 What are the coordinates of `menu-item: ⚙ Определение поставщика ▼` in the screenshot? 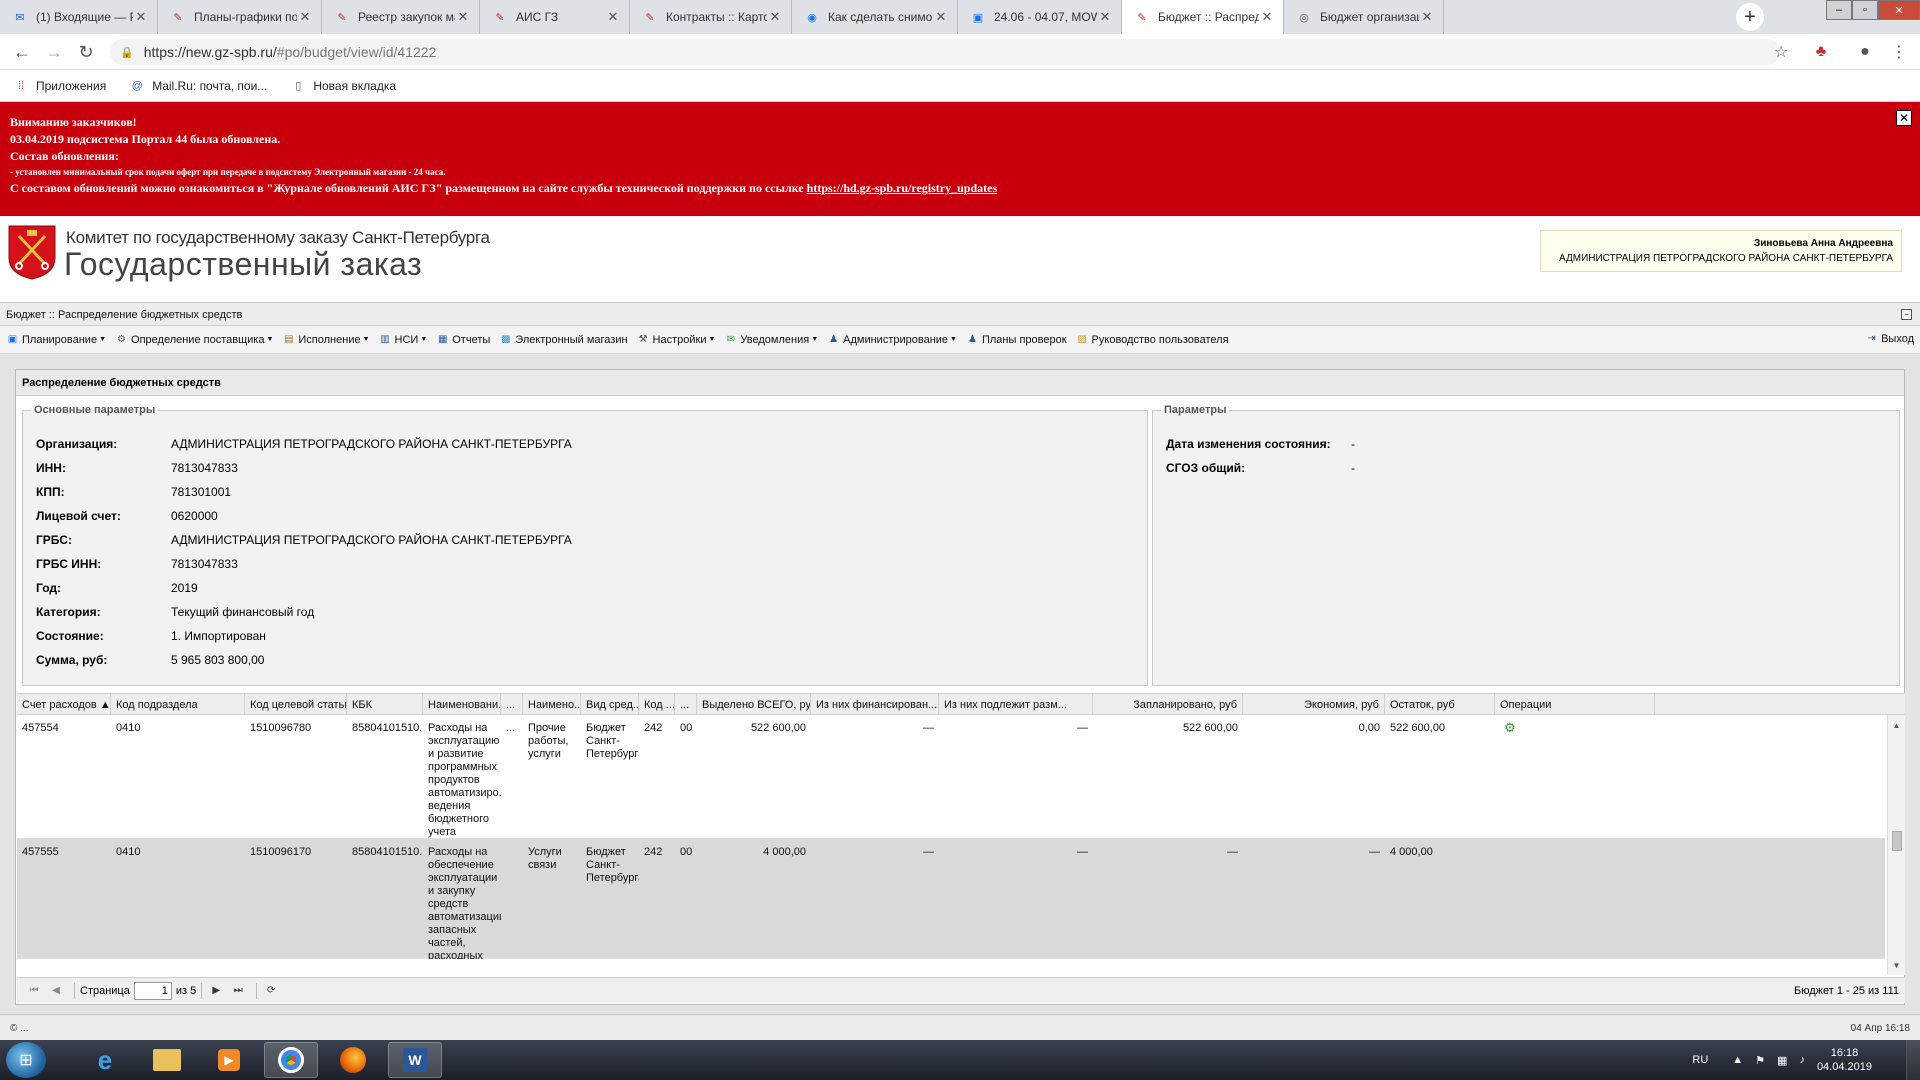 It's located at (194, 339).